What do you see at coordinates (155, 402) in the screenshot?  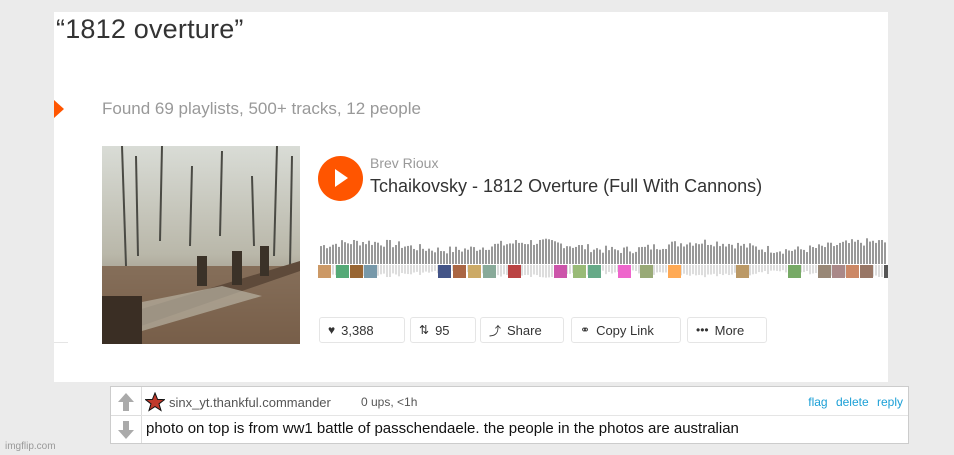 I see `user-badge-icon` at bounding box center [155, 402].